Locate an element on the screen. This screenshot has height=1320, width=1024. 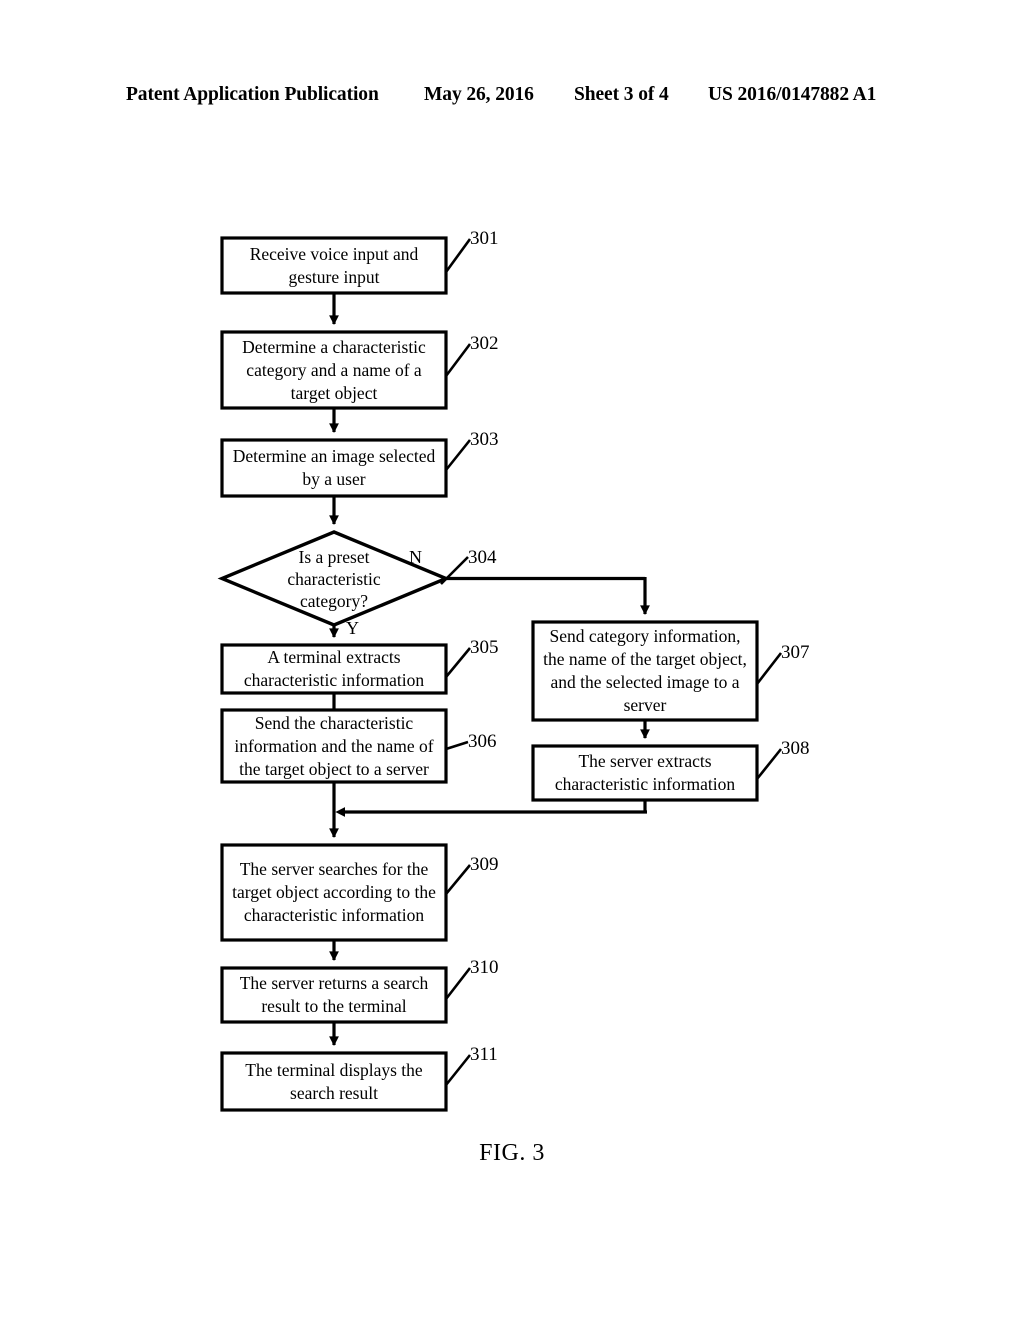
branch-label-yes: Y is located at coordinates (352, 628).